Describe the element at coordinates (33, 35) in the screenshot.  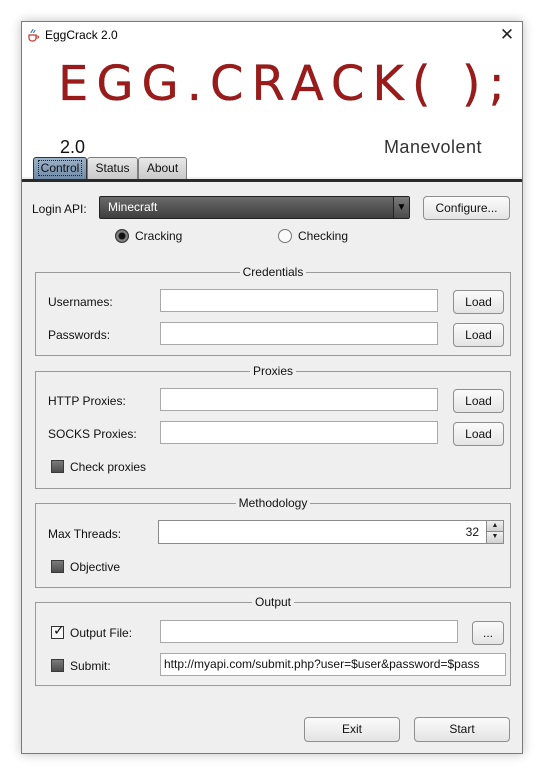
I see `java-cup-icon` at that location.